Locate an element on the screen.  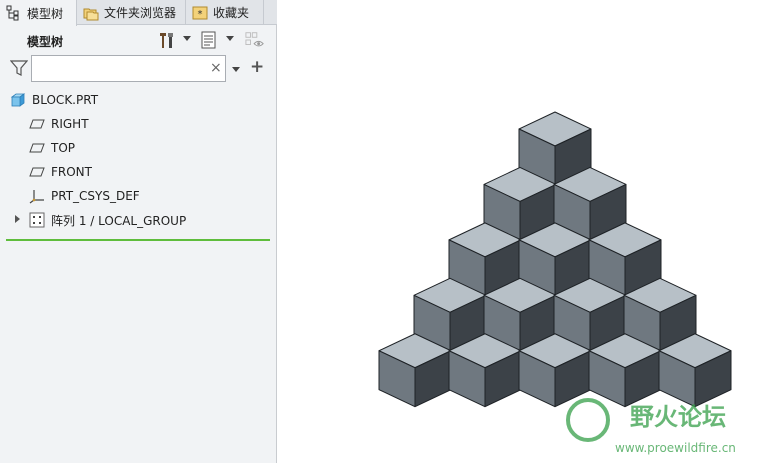
tree-search-input is located at coordinates (128, 68).